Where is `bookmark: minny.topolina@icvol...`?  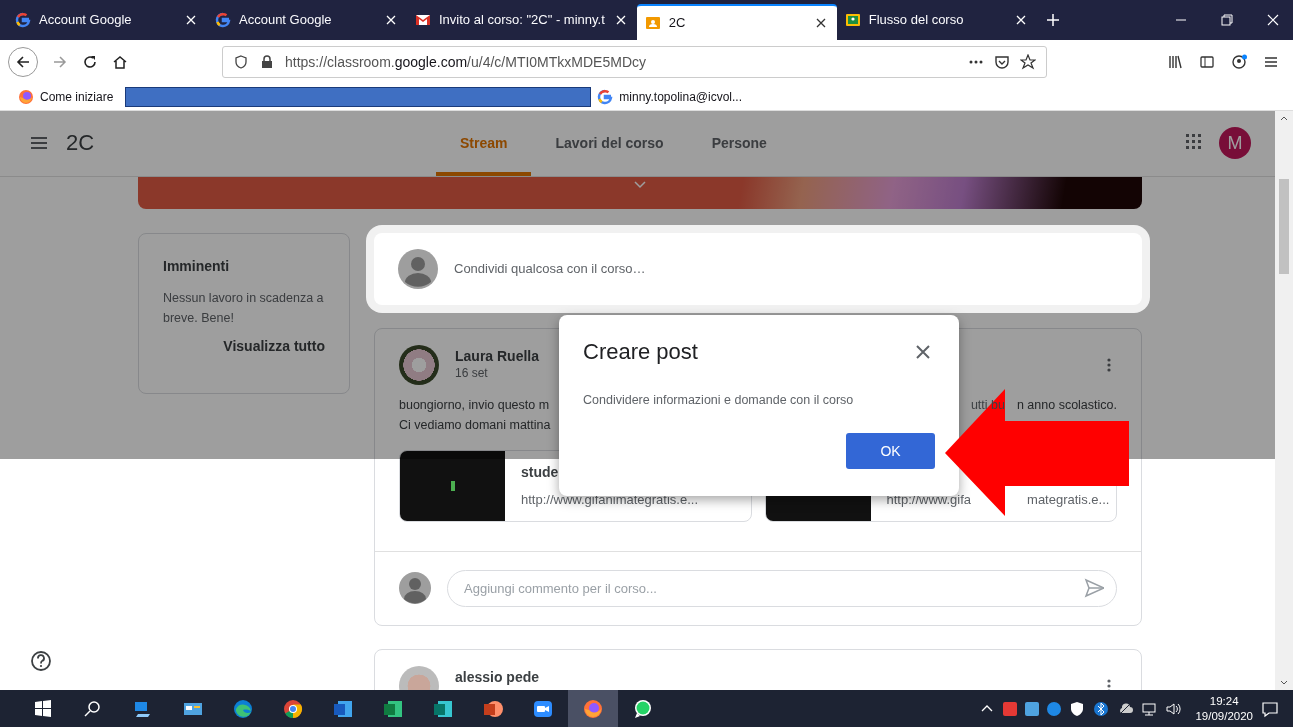 bookmark: minny.topolina@icvol... is located at coordinates (670, 96).